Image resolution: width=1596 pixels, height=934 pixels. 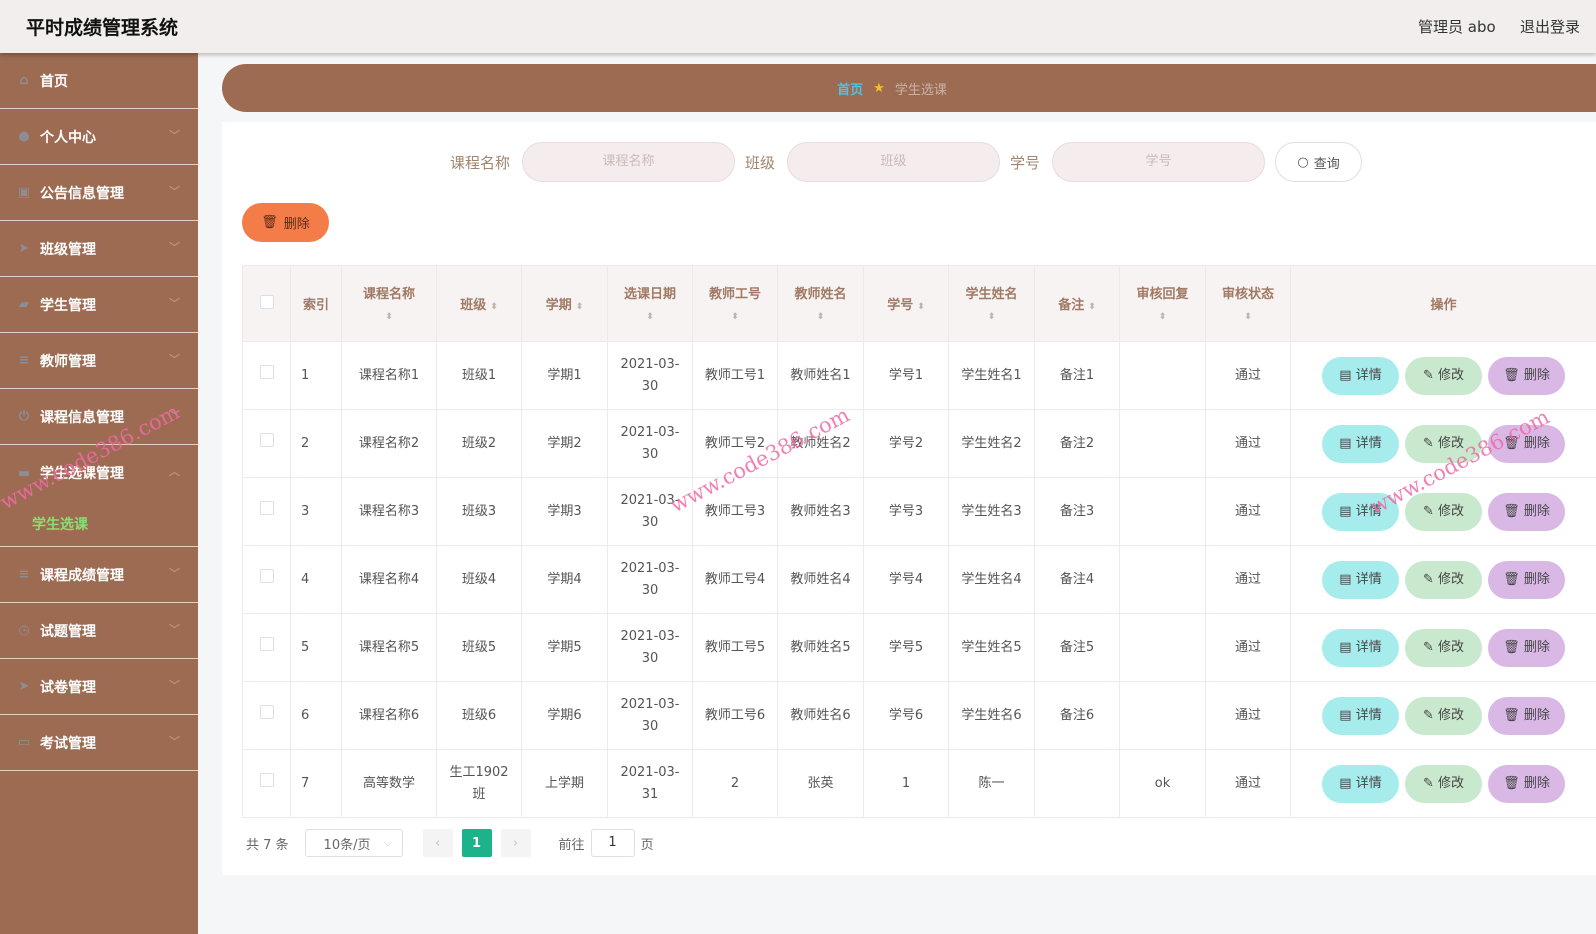 What do you see at coordinates (820, 303) in the screenshot?
I see `column-header: 教师姓名 ⬍` at bounding box center [820, 303].